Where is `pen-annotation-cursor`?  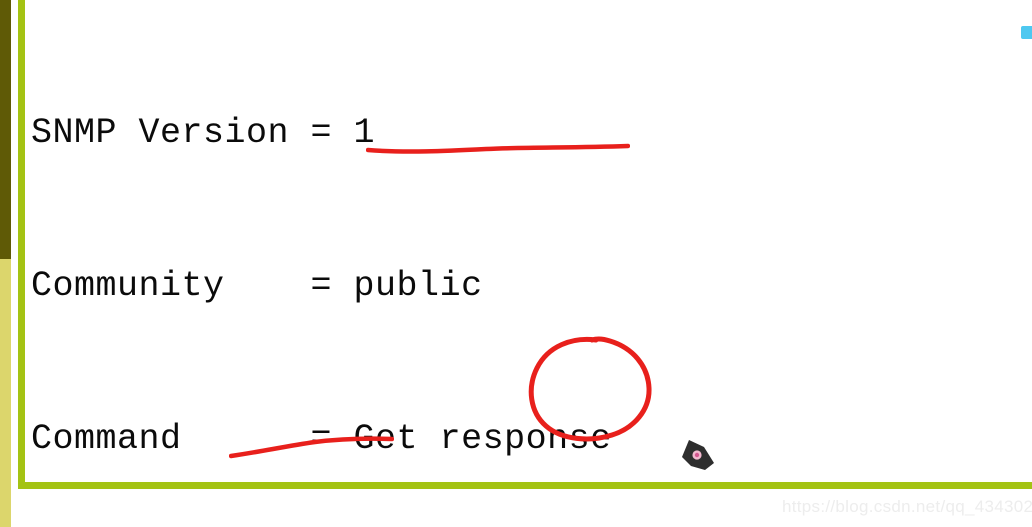
pen-annotation-cursor is located at coordinates (698, 455).